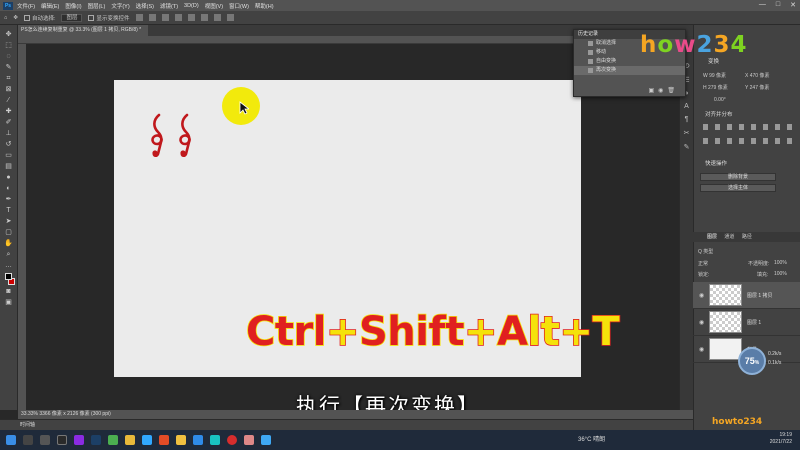 The width and height of the screenshot is (800, 450). What do you see at coordinates (715, 87) in the screenshot?
I see `height-field: H 279 像素` at bounding box center [715, 87].